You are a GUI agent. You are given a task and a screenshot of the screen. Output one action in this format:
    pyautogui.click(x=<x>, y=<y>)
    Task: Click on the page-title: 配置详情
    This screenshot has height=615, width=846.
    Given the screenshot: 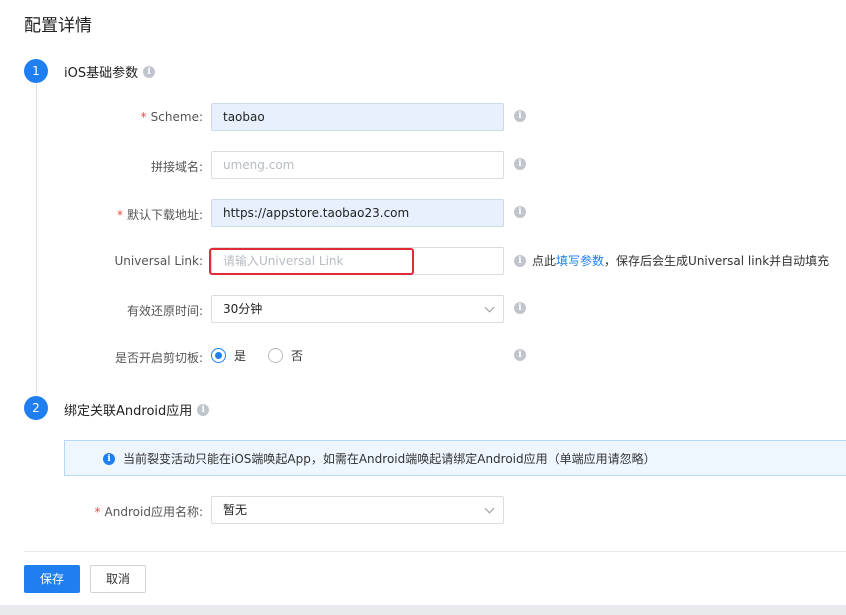 What is the action you would take?
    pyautogui.click(x=58, y=26)
    